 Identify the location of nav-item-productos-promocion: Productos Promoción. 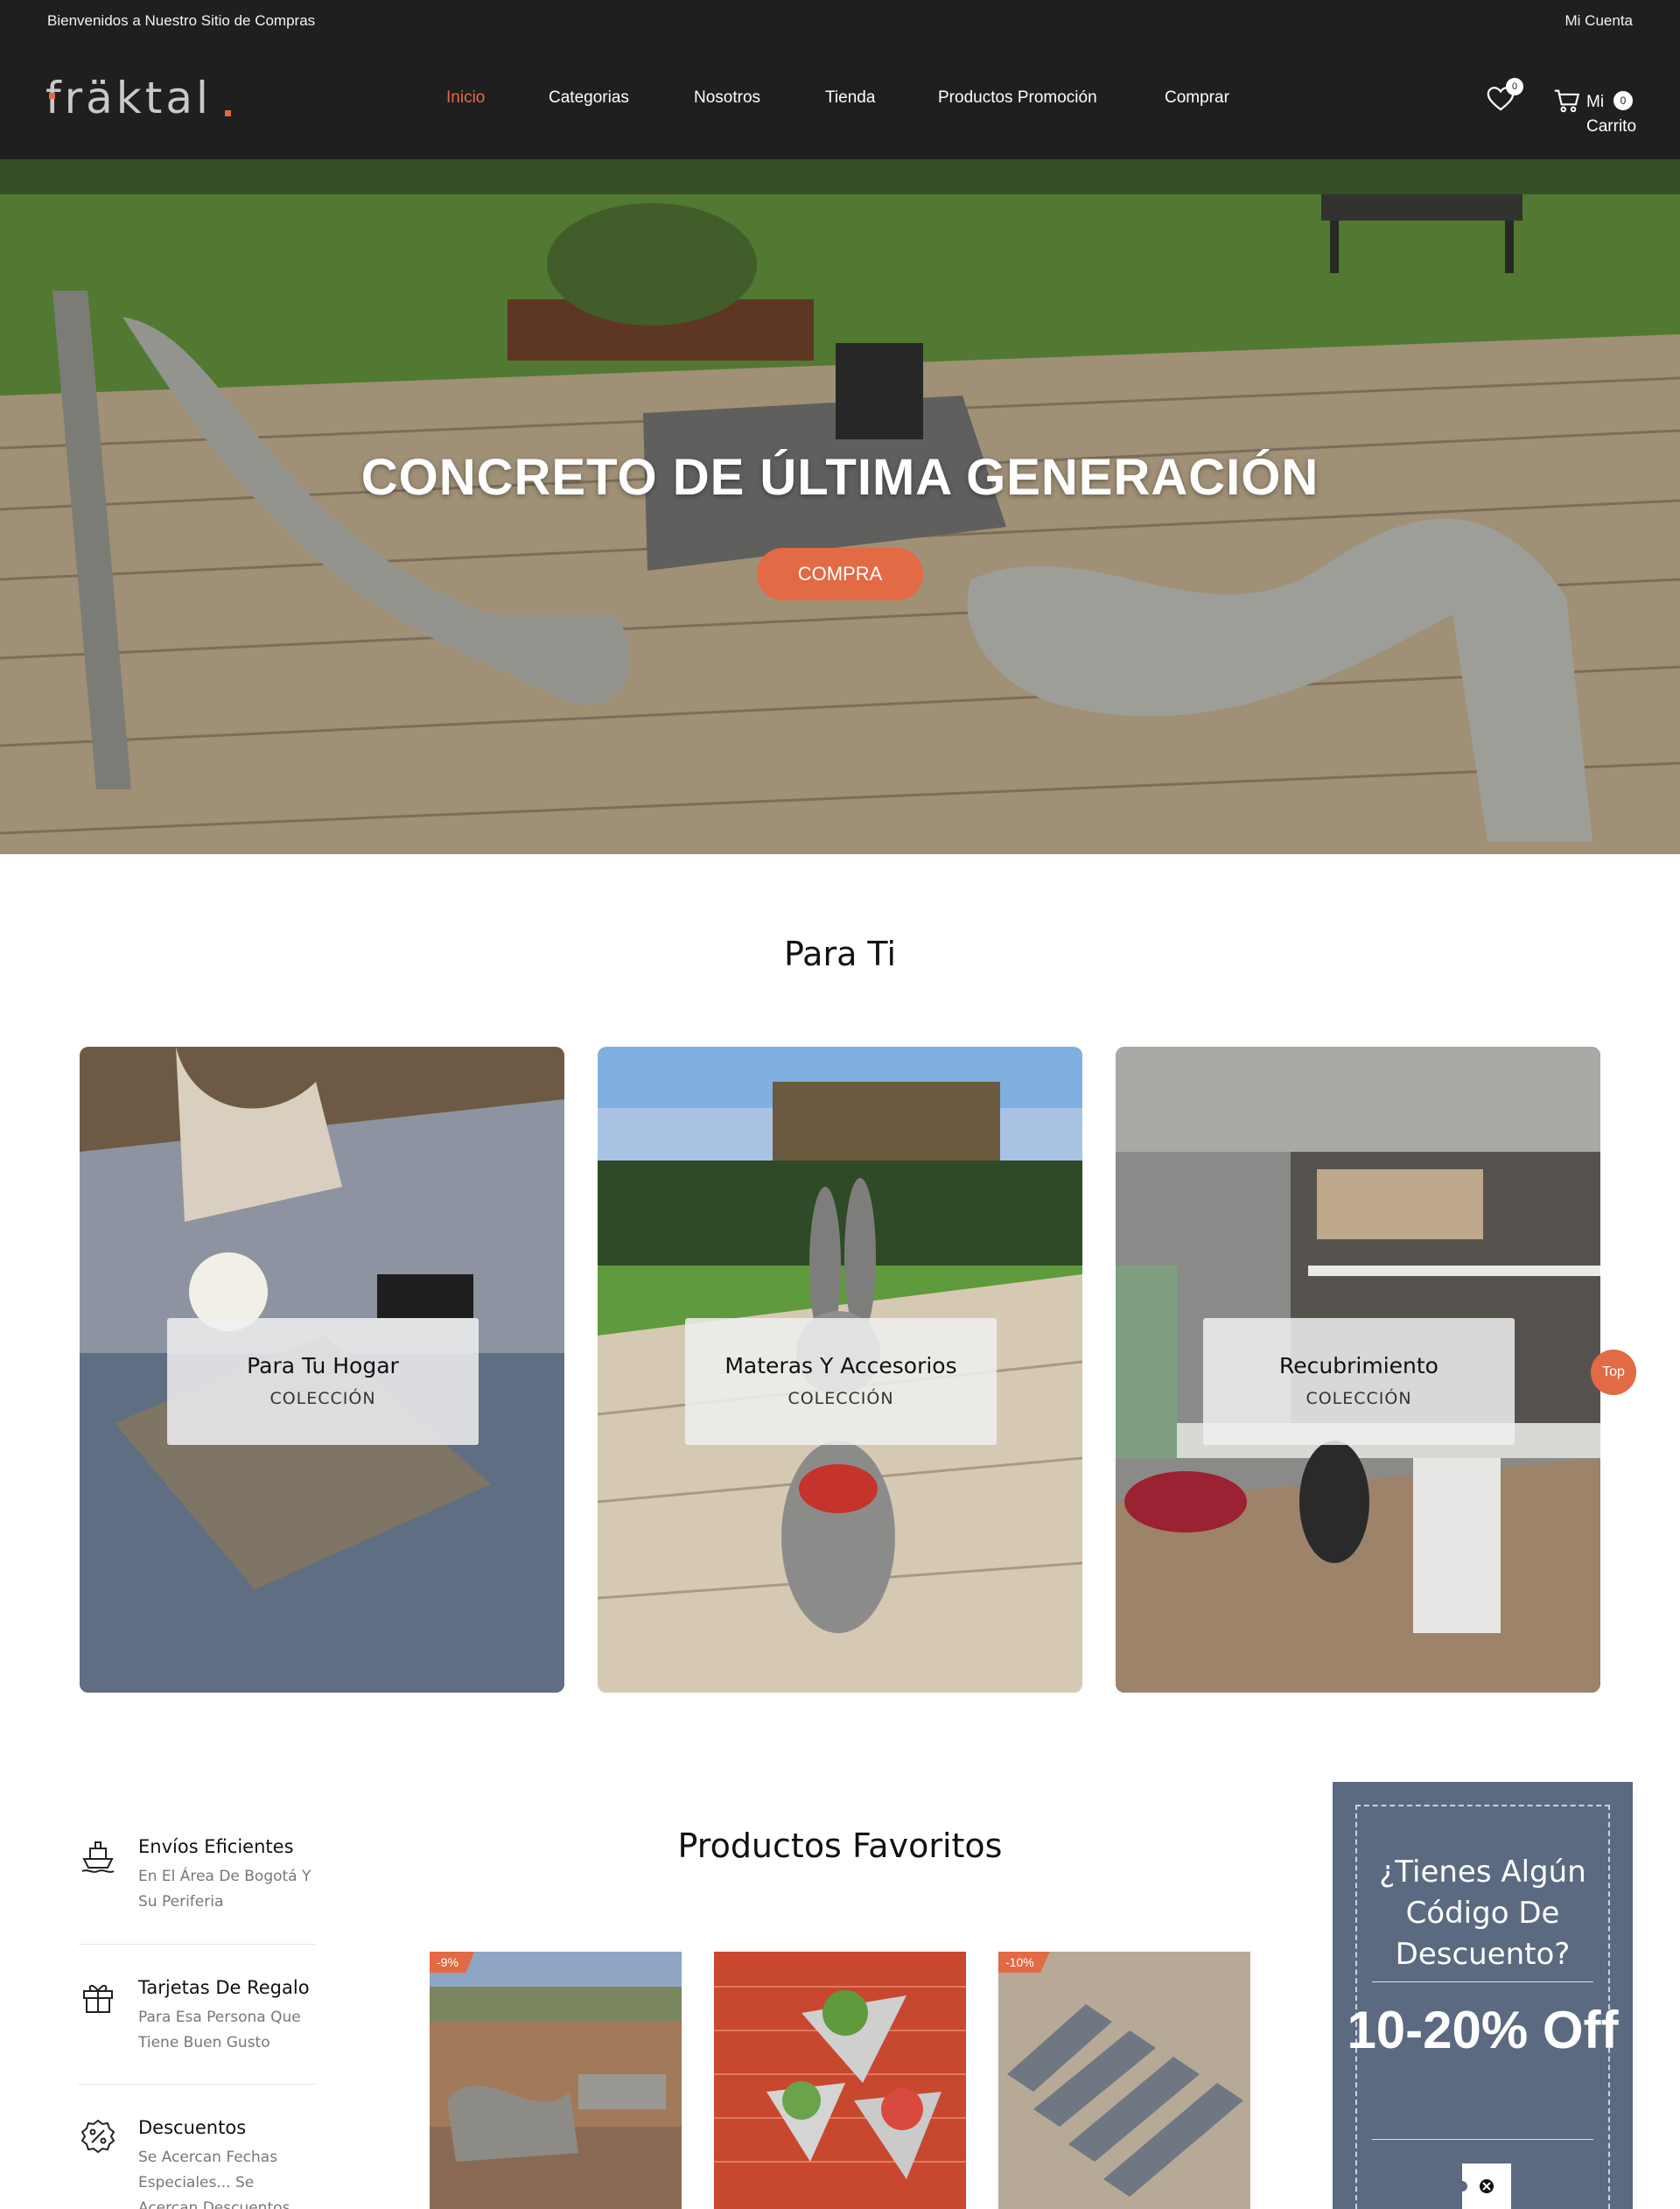
(1017, 98).